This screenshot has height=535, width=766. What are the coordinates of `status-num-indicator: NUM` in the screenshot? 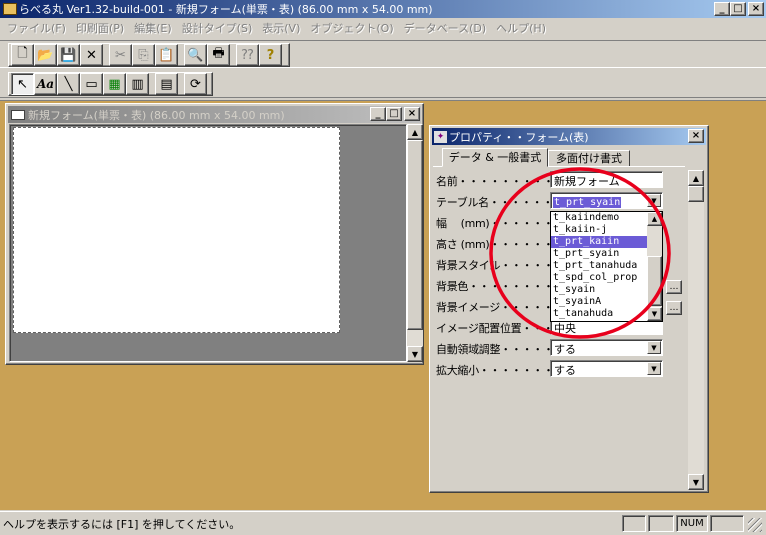 It's located at (692, 523).